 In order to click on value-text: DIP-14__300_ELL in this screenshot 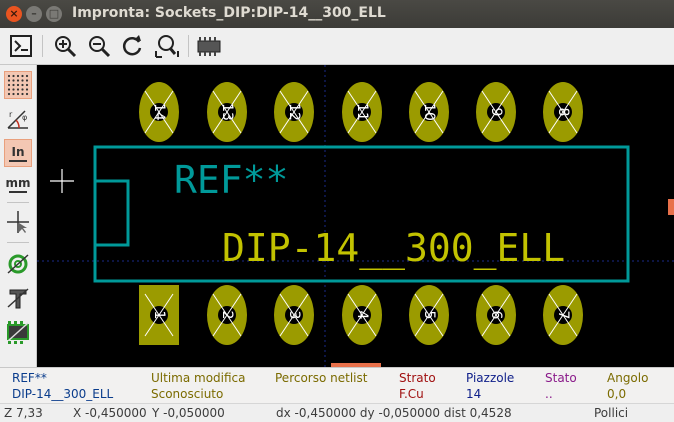, I will do `click(393, 248)`.